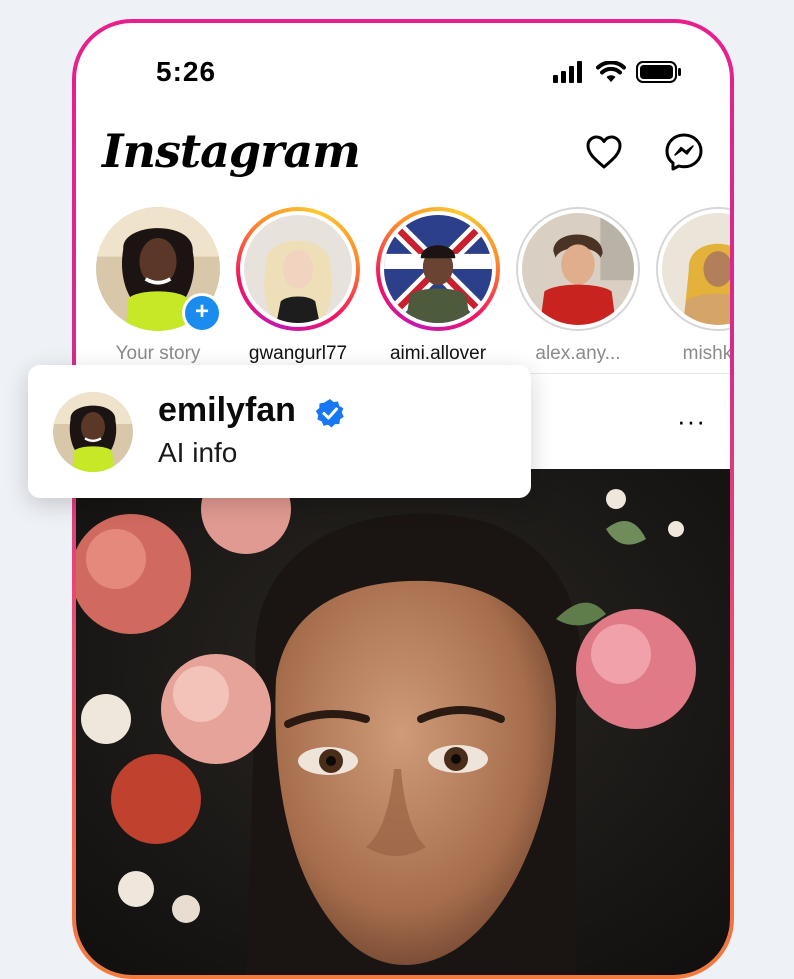 Image resolution: width=794 pixels, height=979 pixels. I want to click on story-gwangurl77: gwangurl77, so click(298, 286).